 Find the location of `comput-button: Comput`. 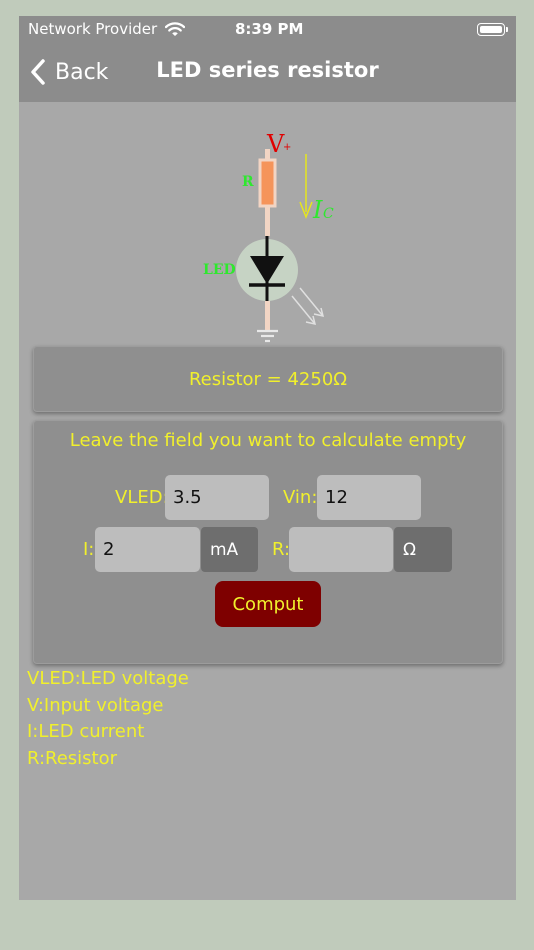

comput-button: Comput is located at coordinates (268, 604).